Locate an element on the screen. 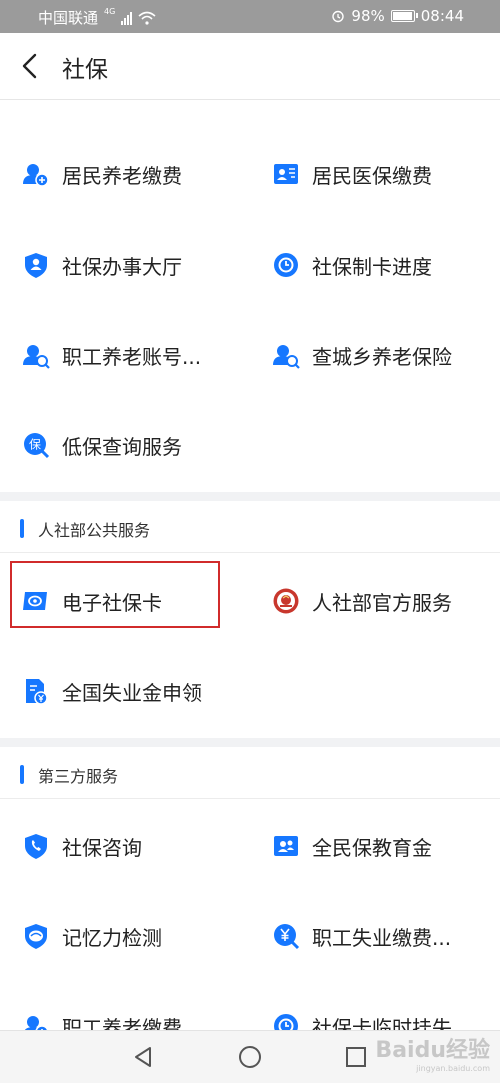  service-item-education-fund: 全民保教育金 is located at coordinates (352, 846).